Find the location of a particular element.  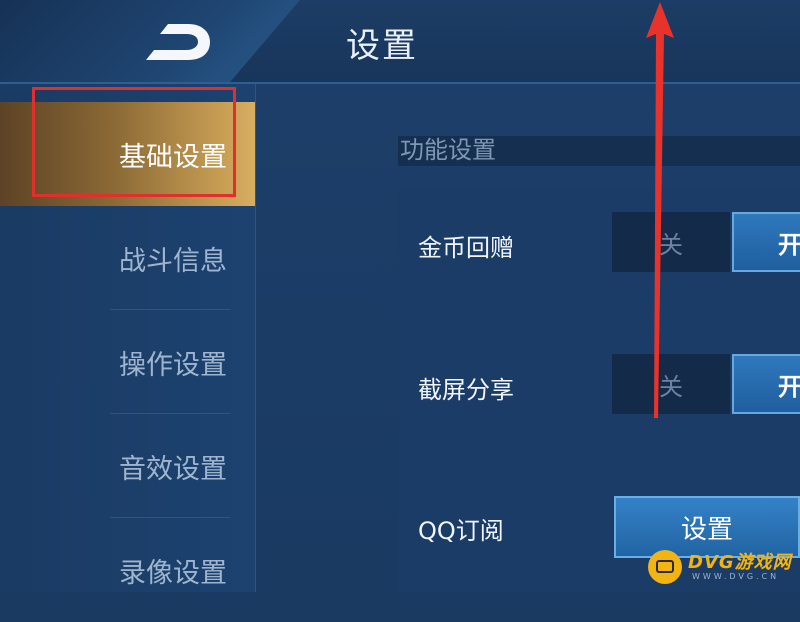

sidebar-item-battle-info: 战斗信息 is located at coordinates (127, 258).